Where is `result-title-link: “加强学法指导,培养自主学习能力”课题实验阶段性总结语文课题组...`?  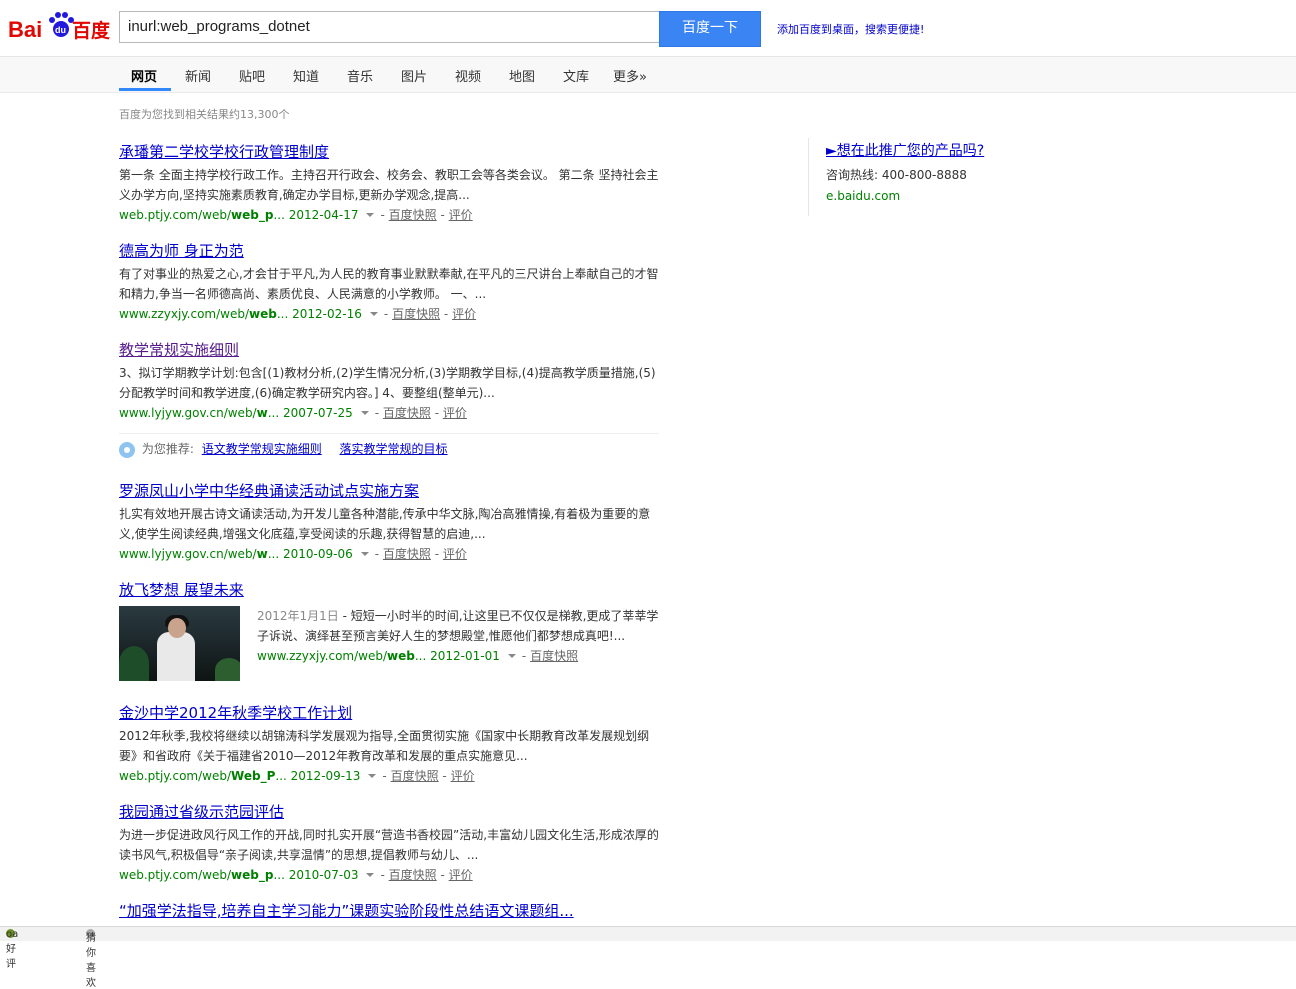 result-title-link: “加强学法指导,培养自主学习能力”课题实验阶段性总结语文课题组... is located at coordinates (389, 911).